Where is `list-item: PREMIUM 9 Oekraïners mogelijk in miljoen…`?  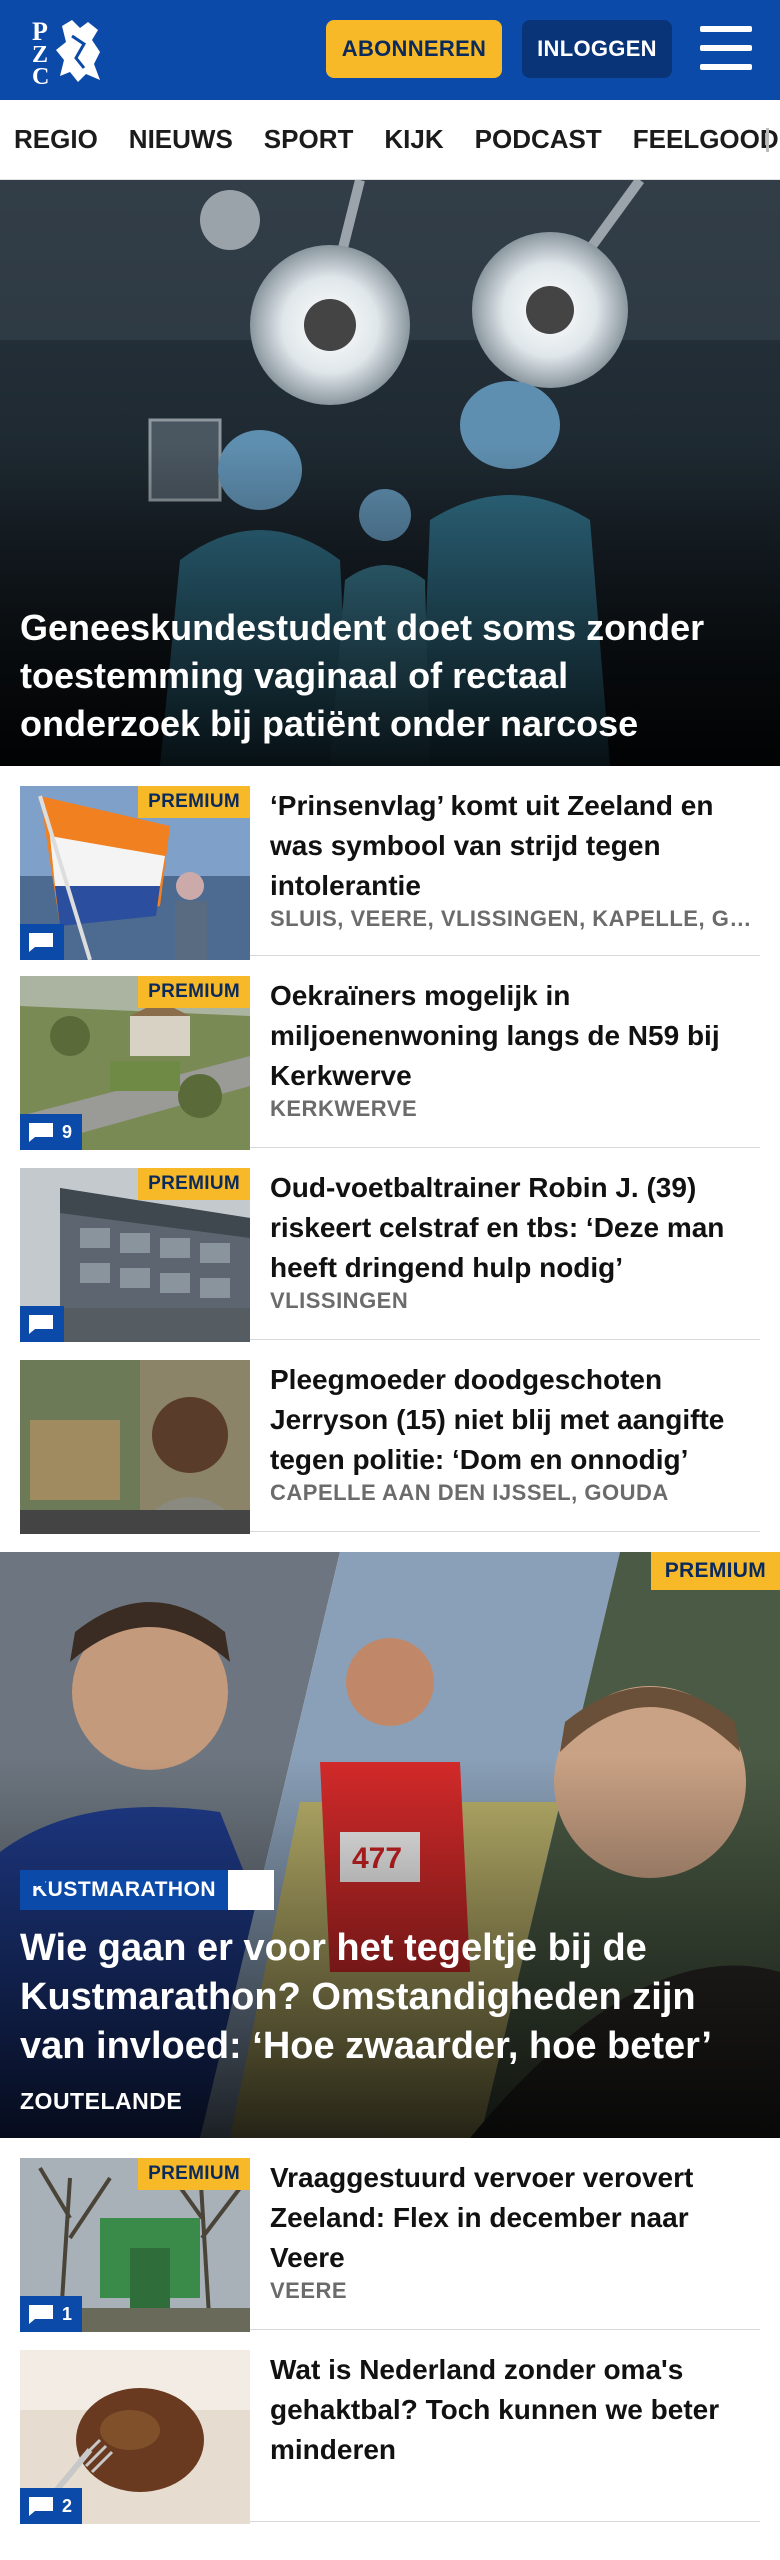 list-item: PREMIUM 9 Oekraïners mogelijk in miljoen… is located at coordinates (390, 1053).